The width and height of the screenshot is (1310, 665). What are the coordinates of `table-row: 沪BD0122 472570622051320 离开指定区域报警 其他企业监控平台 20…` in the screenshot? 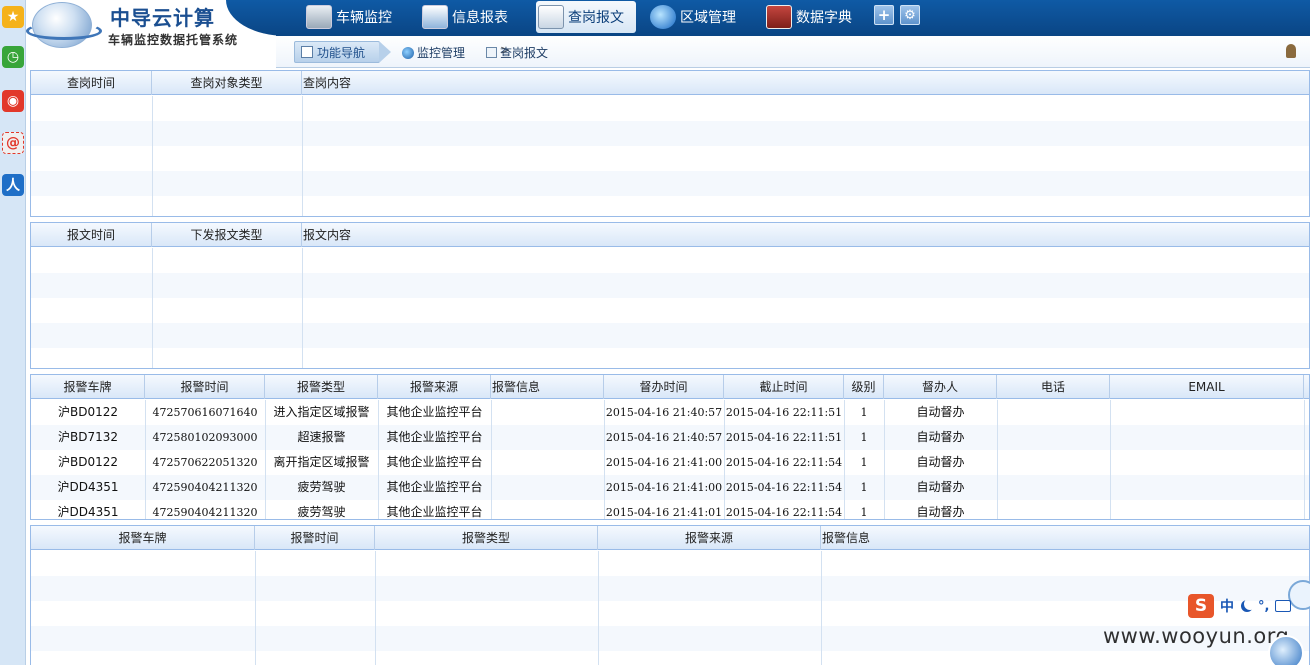 It's located at (670, 462).